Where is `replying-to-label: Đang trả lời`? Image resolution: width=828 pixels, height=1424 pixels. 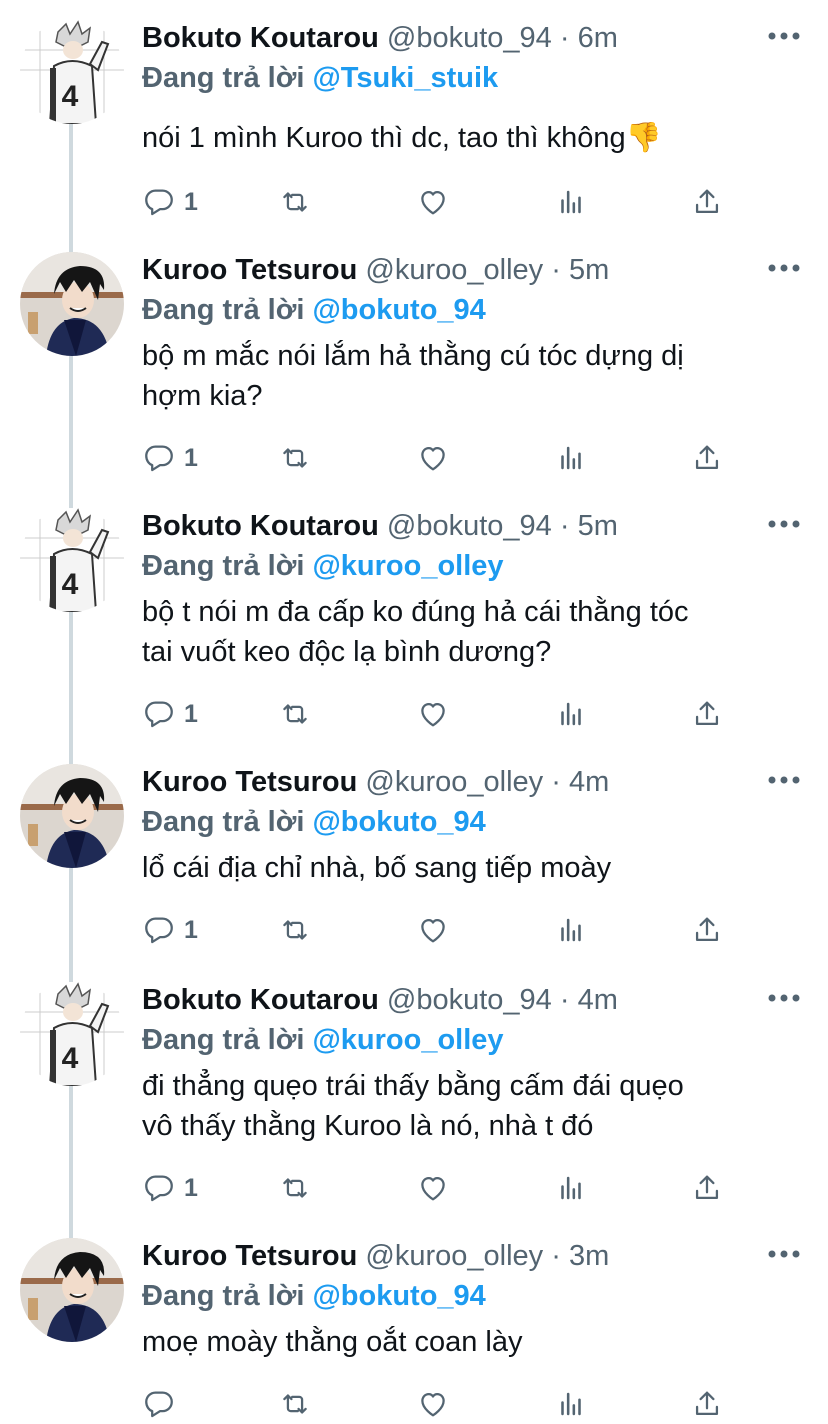 replying-to-label: Đang trả lời is located at coordinates (223, 1040).